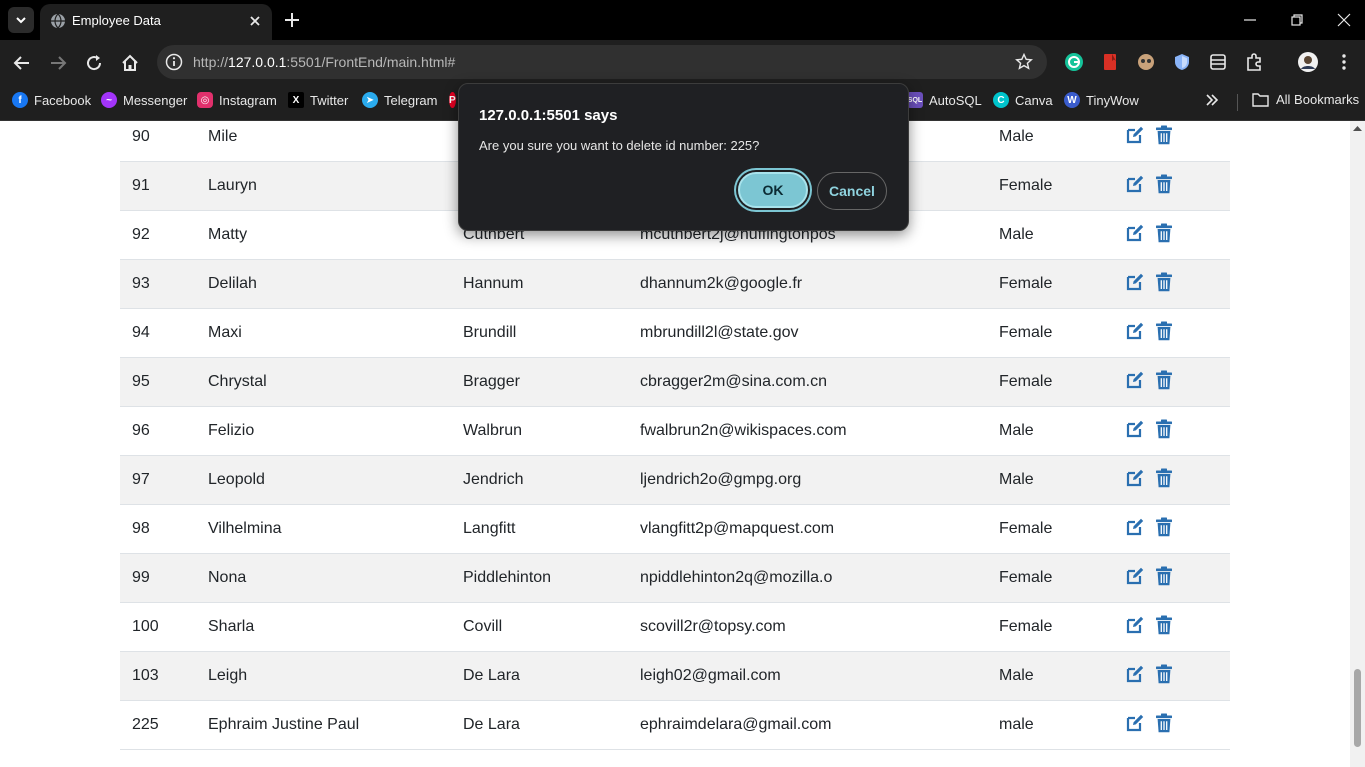  What do you see at coordinates (292, 20) in the screenshot?
I see `new-tab-icon` at bounding box center [292, 20].